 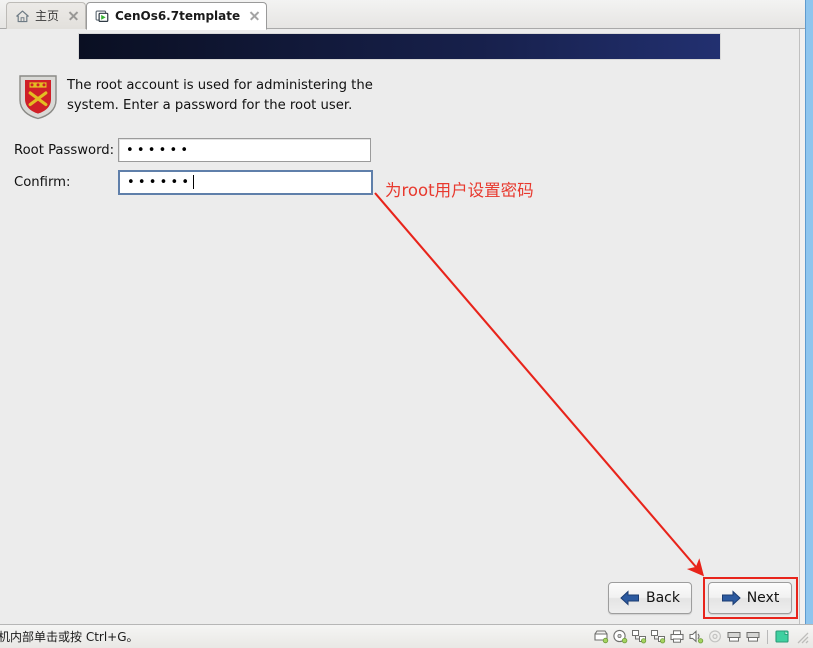 I want to click on confirm-password-row: Confirm: ••••••, so click(x=193, y=182).